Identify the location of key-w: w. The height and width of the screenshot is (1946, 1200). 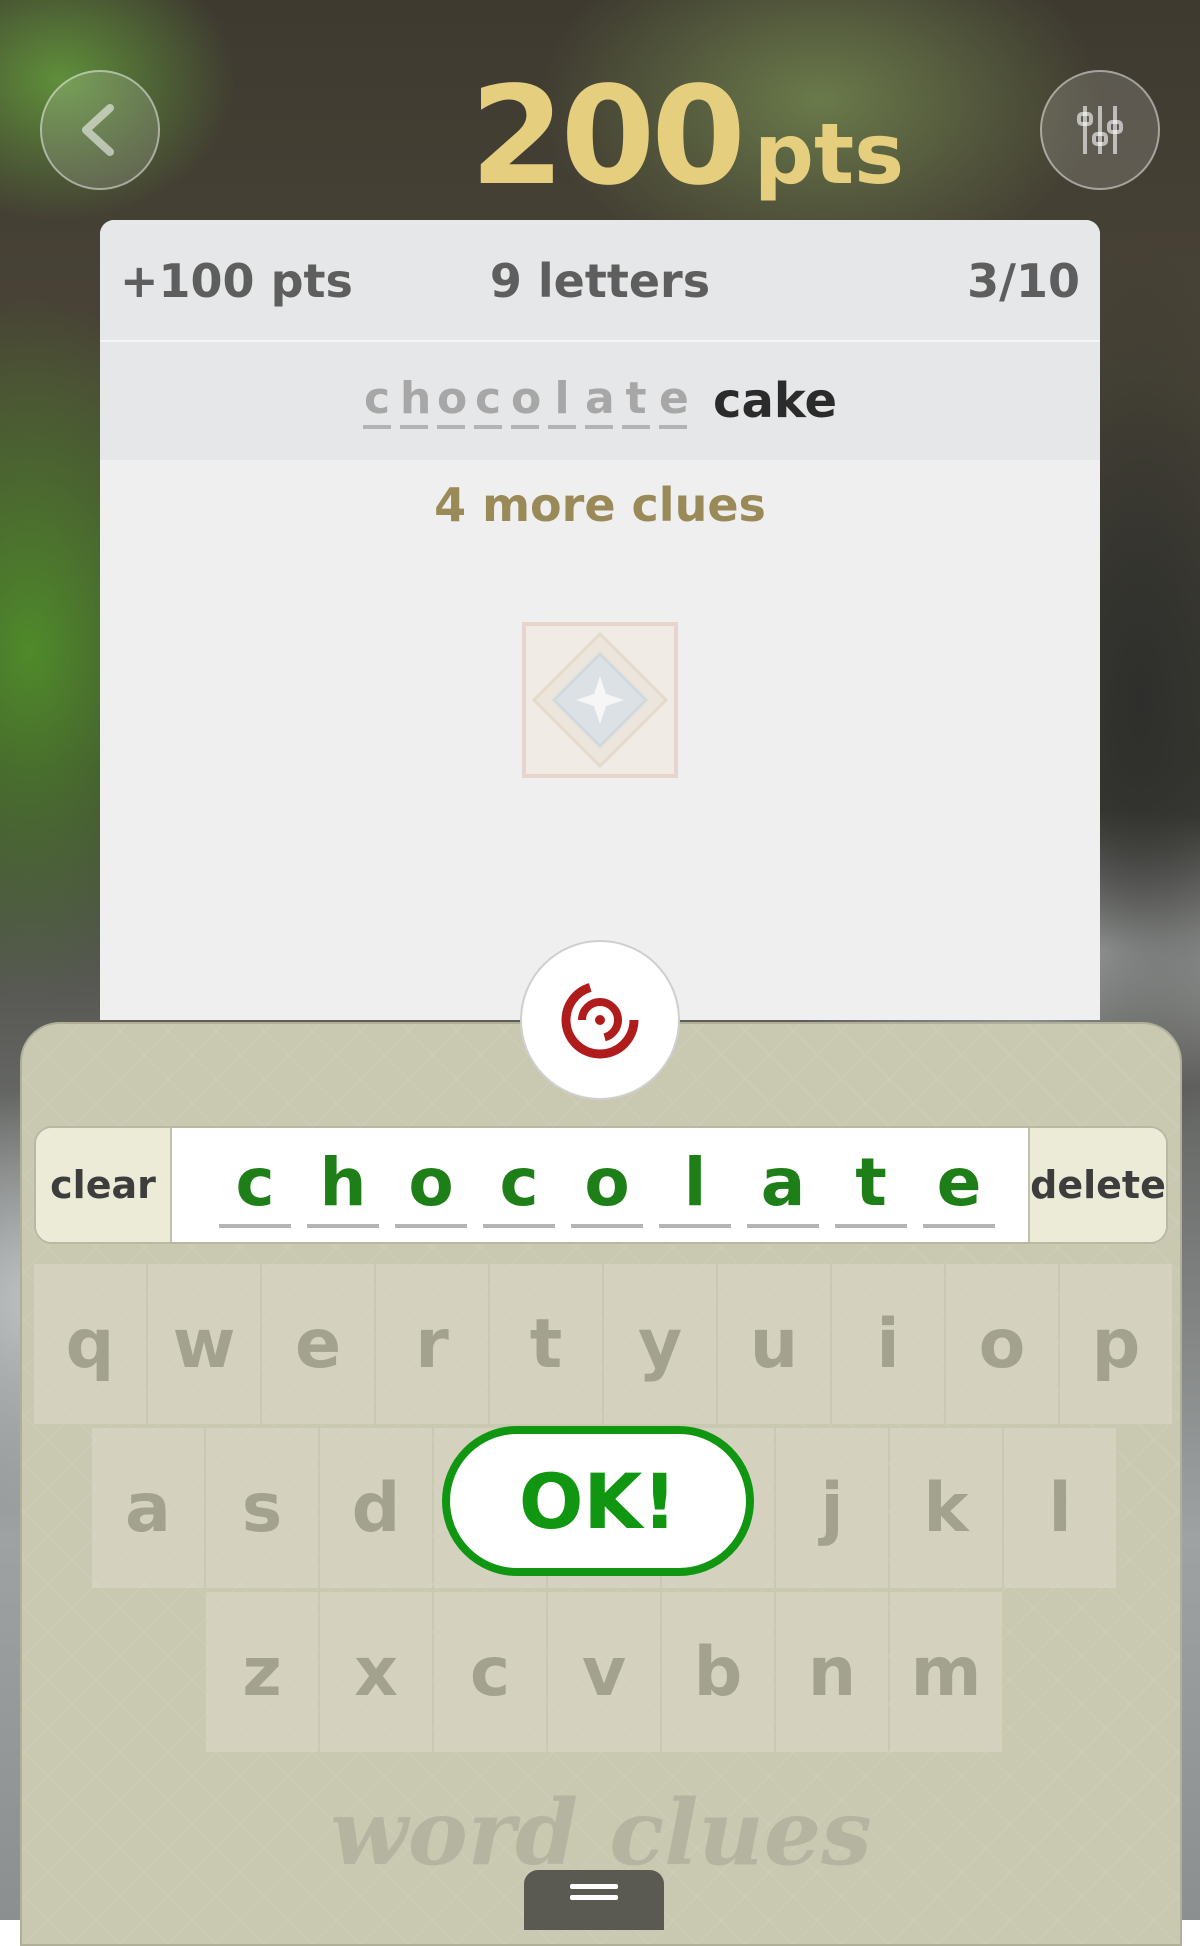
(204, 1344).